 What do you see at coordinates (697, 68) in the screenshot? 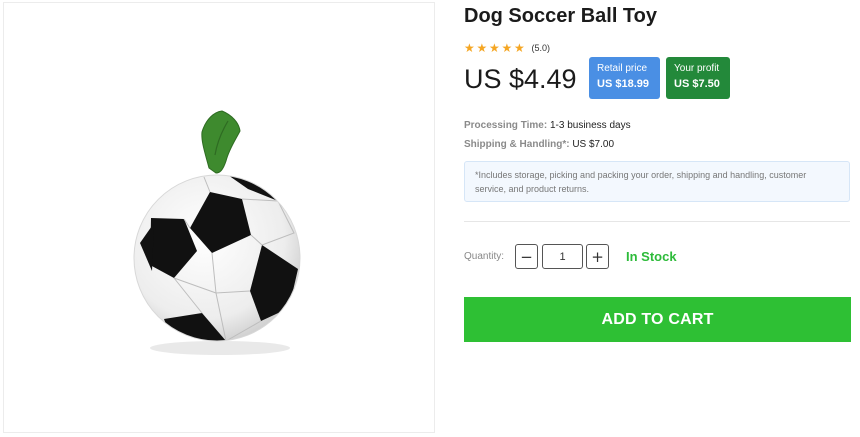
I see `profit-label: Your profit` at bounding box center [697, 68].